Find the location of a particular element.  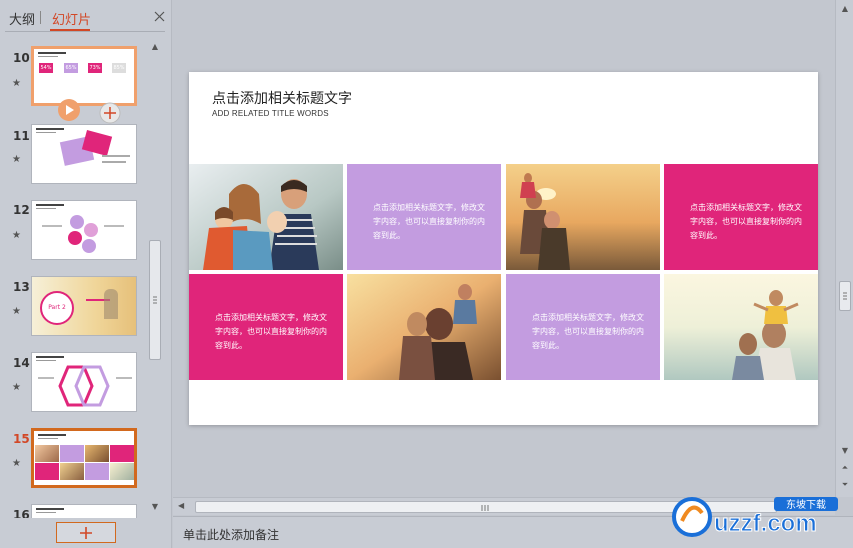

slide-number: 16 is located at coordinates (21, 513).